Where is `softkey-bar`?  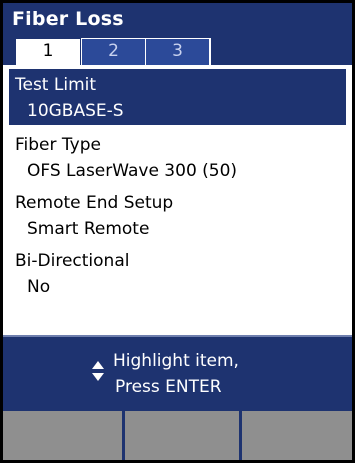
softkey-bar is located at coordinates (177, 434).